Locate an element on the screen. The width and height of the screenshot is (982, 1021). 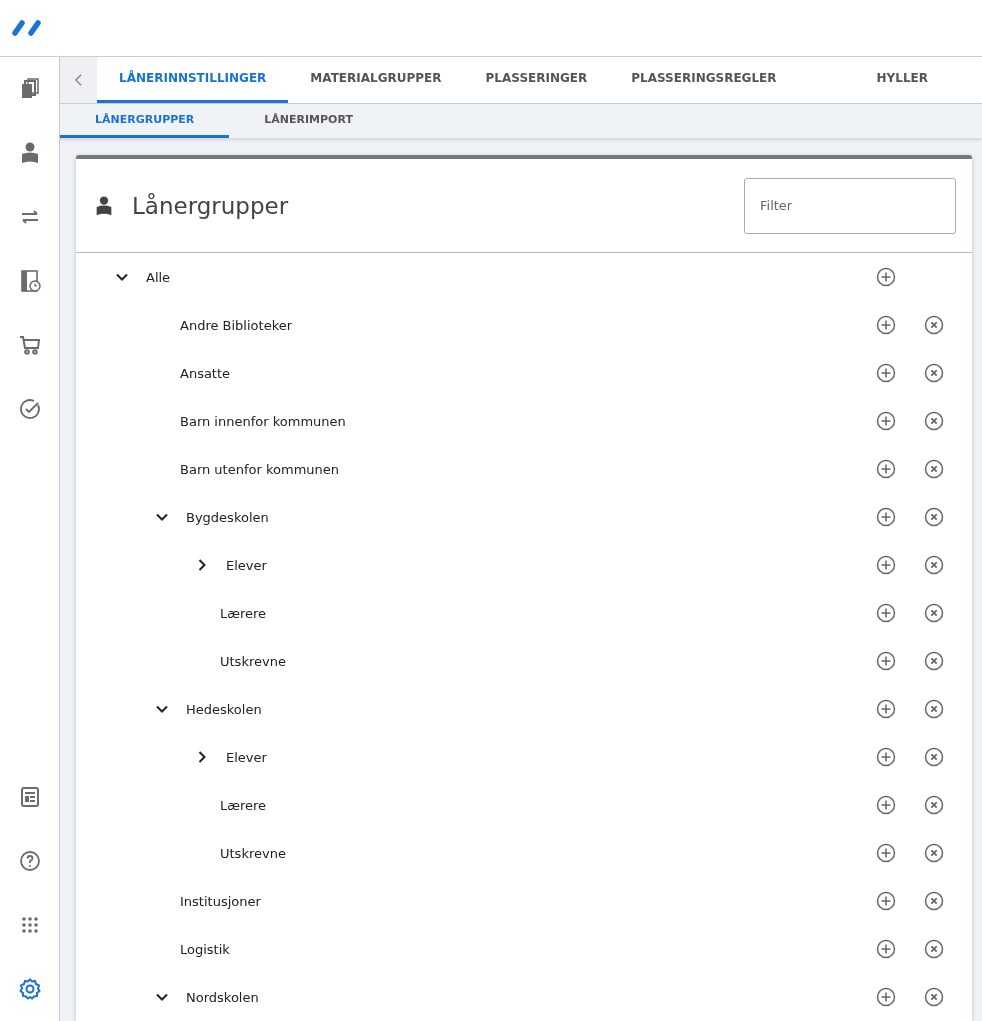
card-title: Lånergrupper is located at coordinates (211, 205).